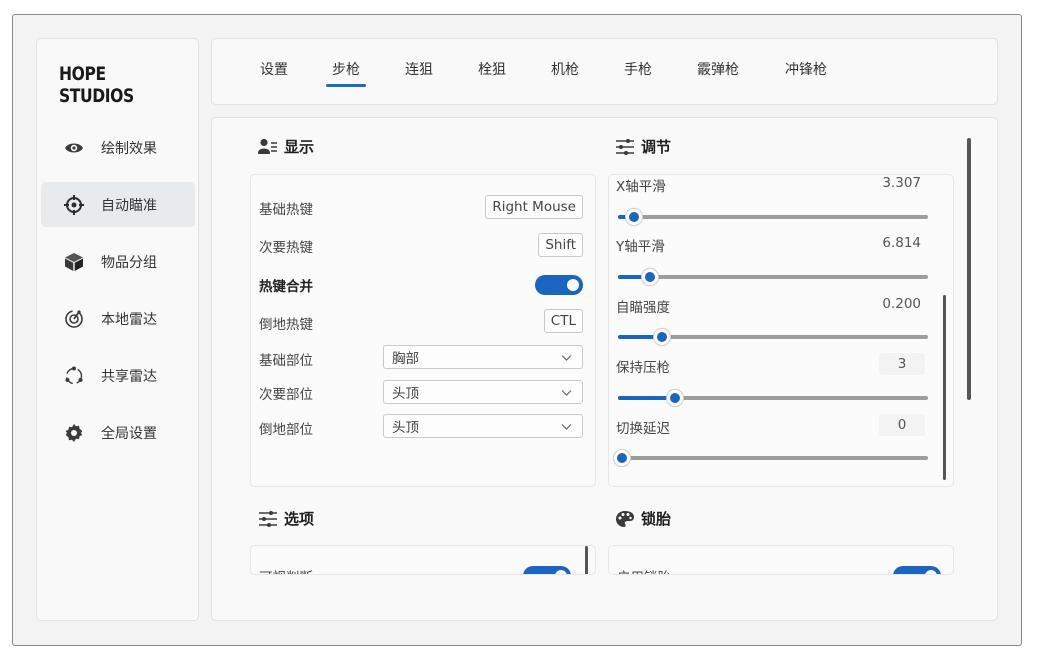 The width and height of the screenshot is (1038, 651). I want to click on section-title-text: 选项, so click(299, 519).